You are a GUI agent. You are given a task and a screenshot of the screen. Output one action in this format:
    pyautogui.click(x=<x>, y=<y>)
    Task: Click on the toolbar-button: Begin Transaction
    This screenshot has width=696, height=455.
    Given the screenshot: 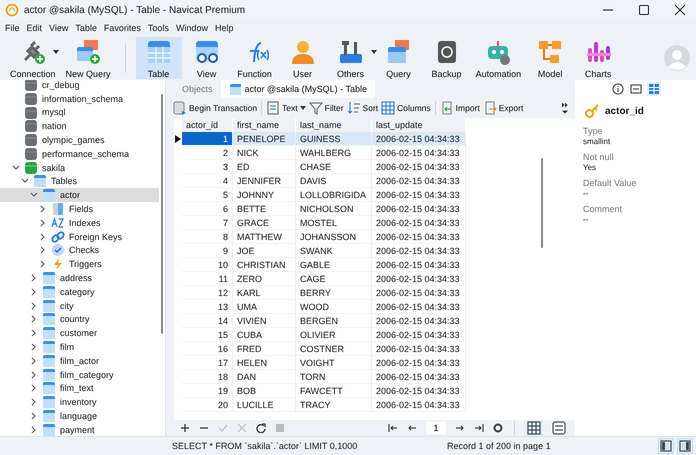 What is the action you would take?
    pyautogui.click(x=215, y=108)
    